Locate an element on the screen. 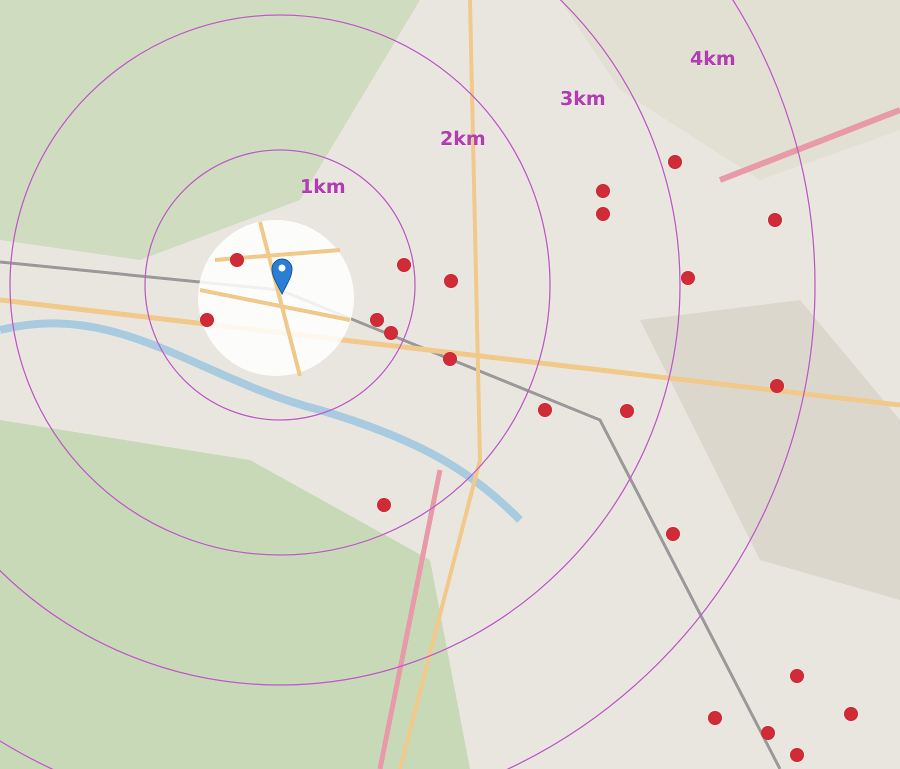  map-marker-icon is located at coordinates (282, 276).